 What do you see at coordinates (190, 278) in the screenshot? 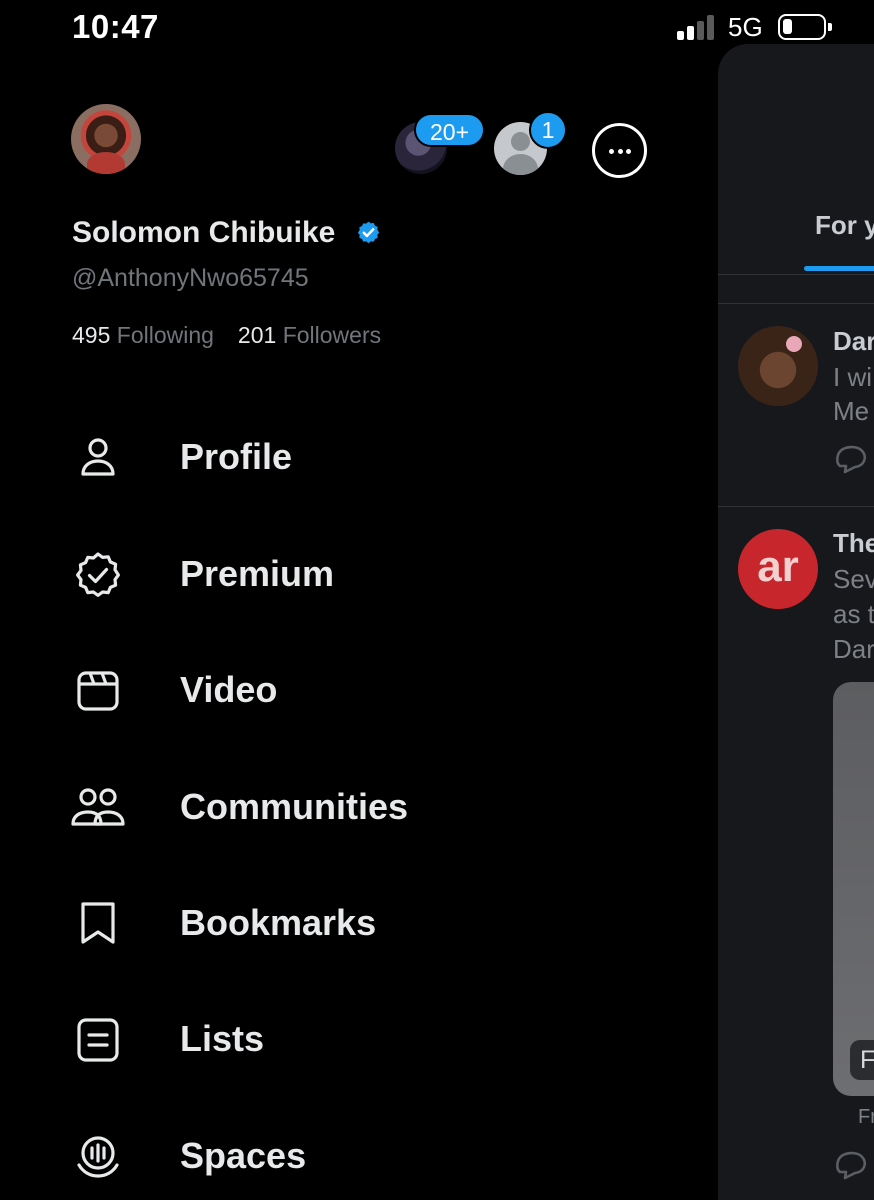
I see `user-handle: @AnthonyNwo65745` at bounding box center [190, 278].